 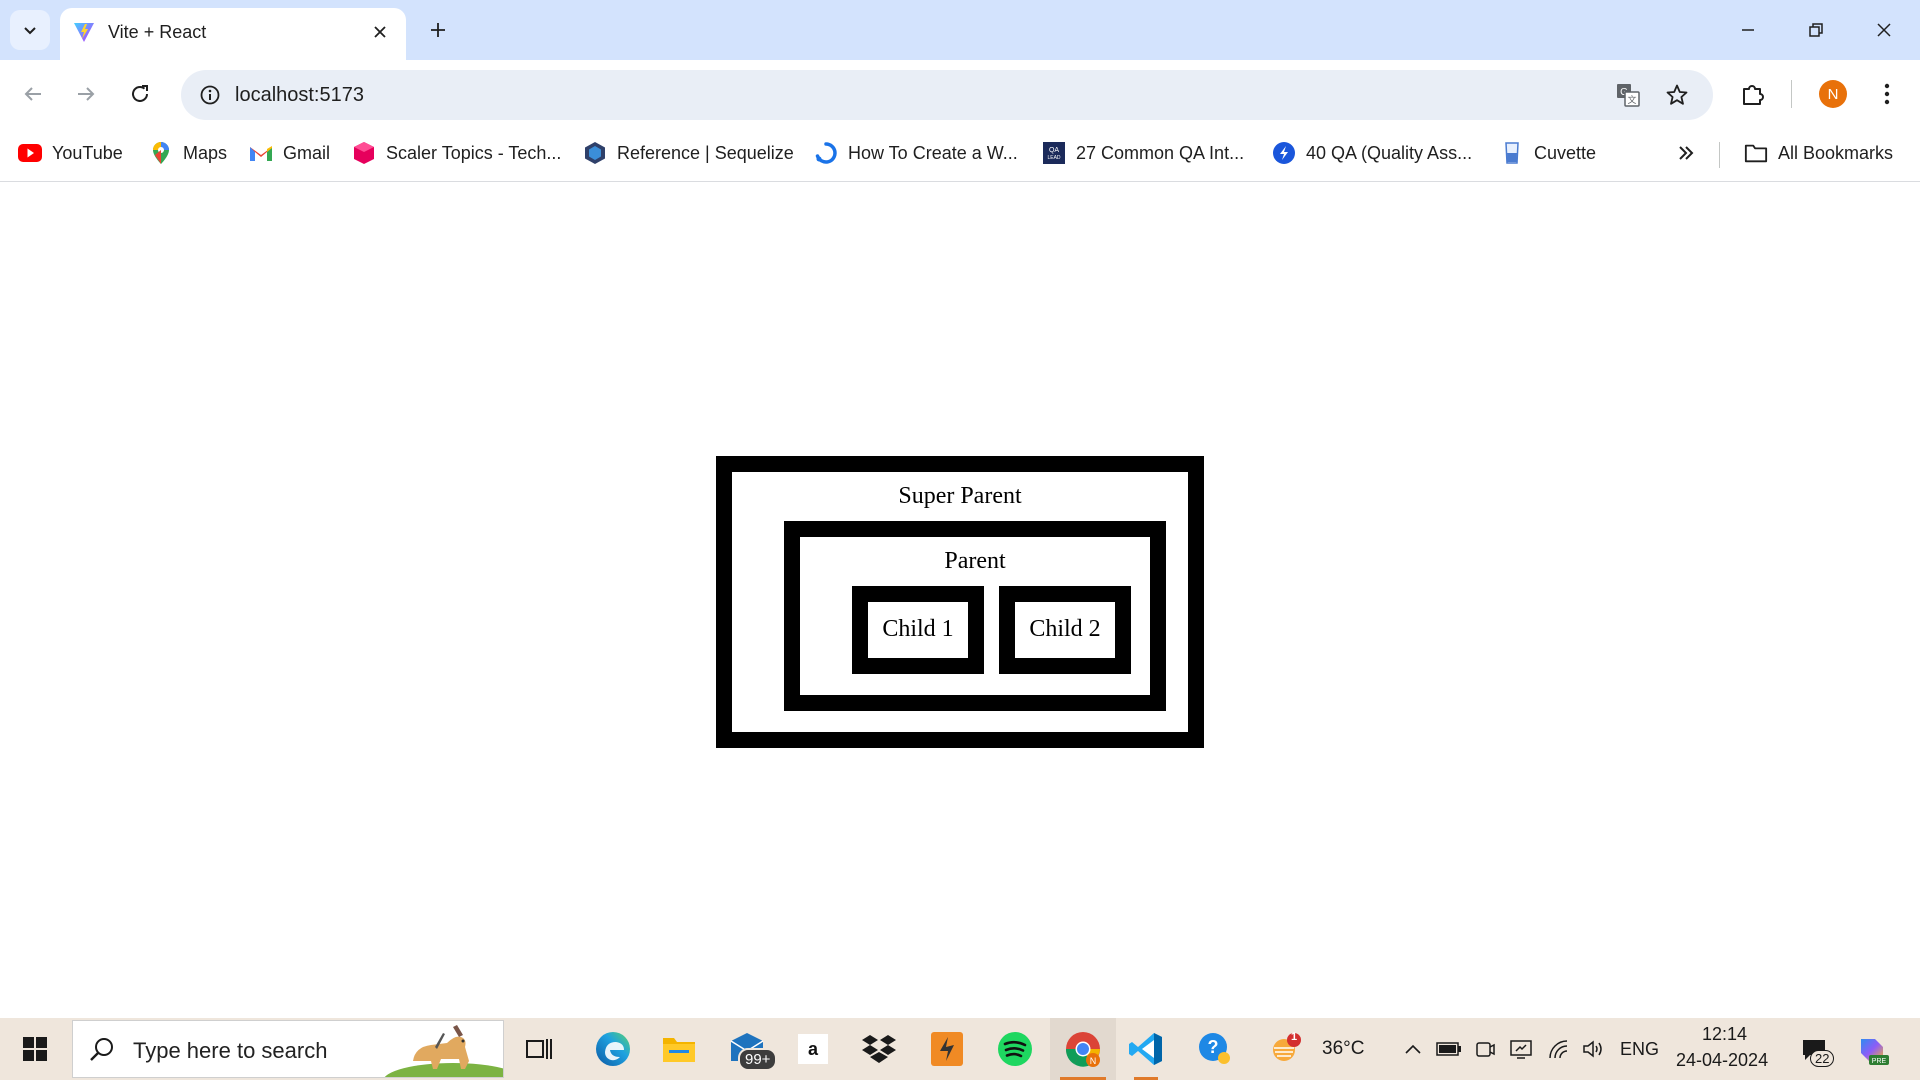 I want to click on taskbar-vscode, so click(x=1146, y=1049).